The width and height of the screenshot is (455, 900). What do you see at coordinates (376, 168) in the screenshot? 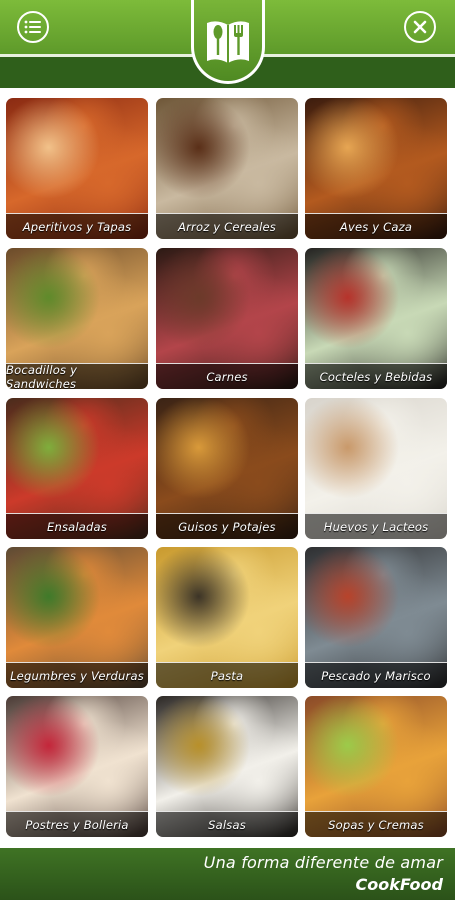
I see `category-tile: Aves y Caza` at bounding box center [376, 168].